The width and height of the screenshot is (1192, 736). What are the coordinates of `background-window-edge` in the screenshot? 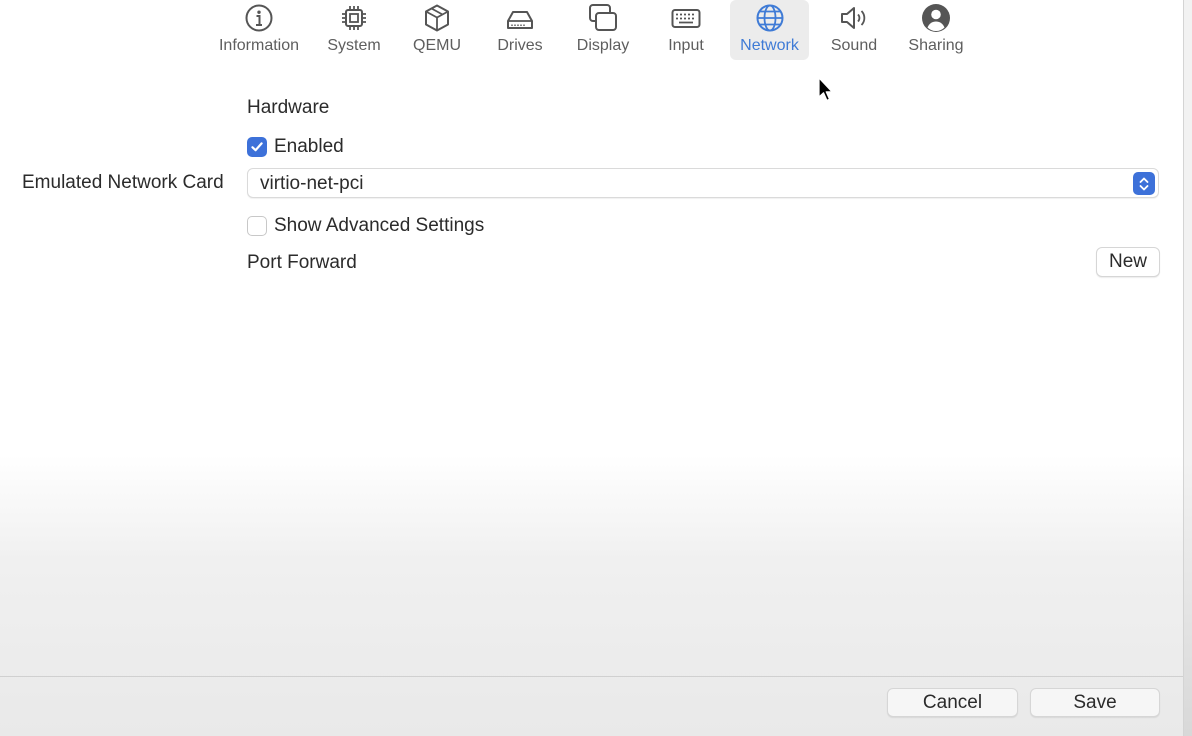 It's located at (1188, 368).